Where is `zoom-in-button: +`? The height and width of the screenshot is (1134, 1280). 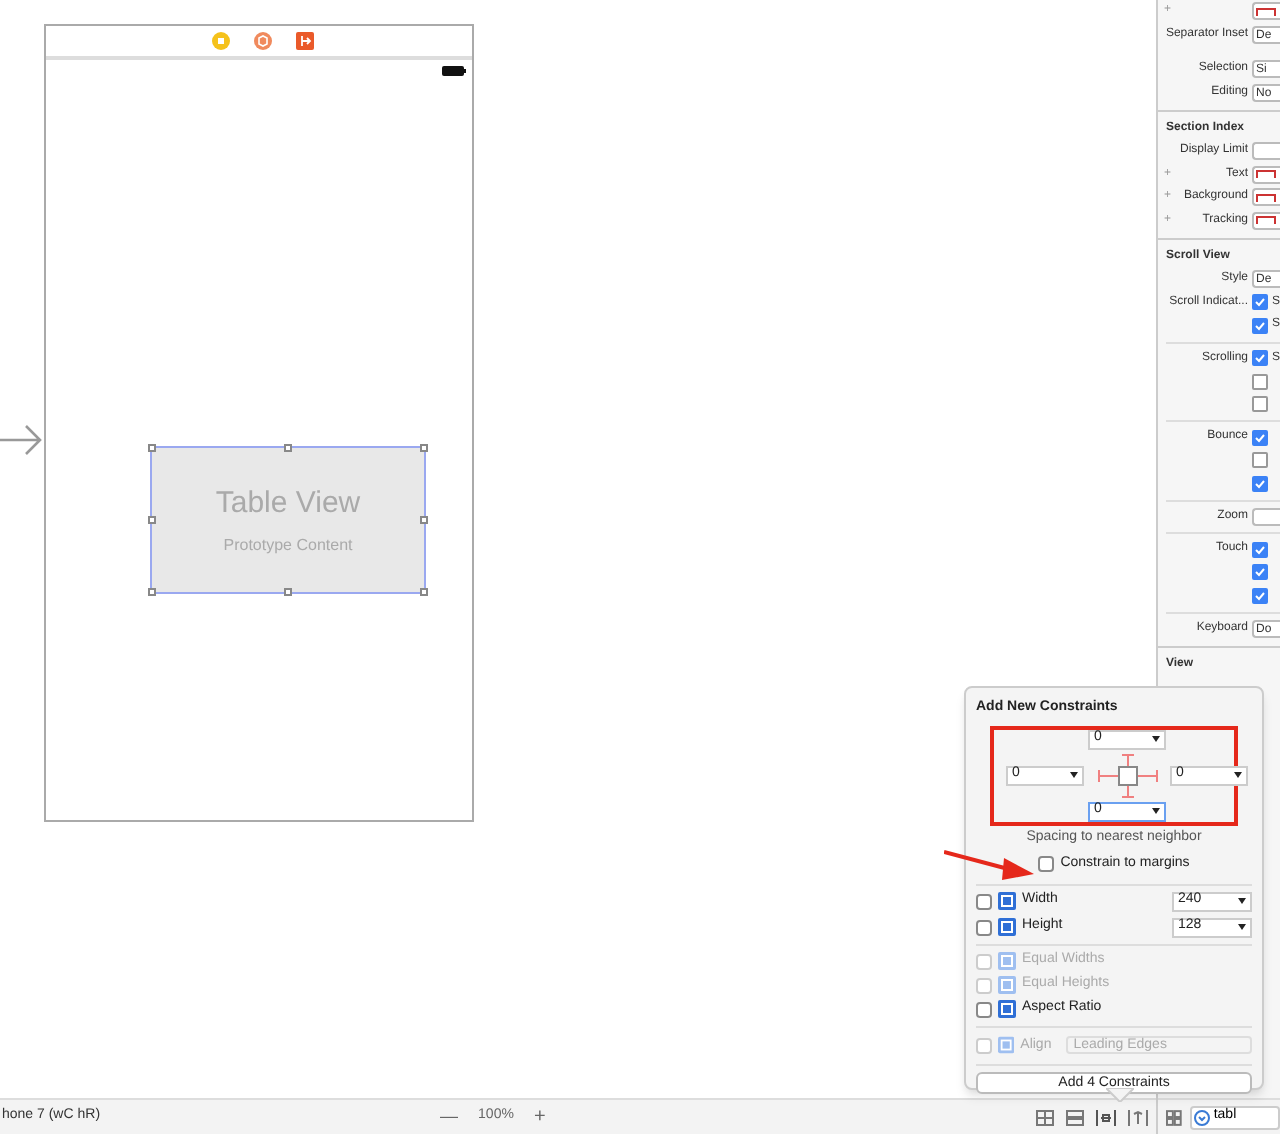 zoom-in-button: + is located at coordinates (539, 1117).